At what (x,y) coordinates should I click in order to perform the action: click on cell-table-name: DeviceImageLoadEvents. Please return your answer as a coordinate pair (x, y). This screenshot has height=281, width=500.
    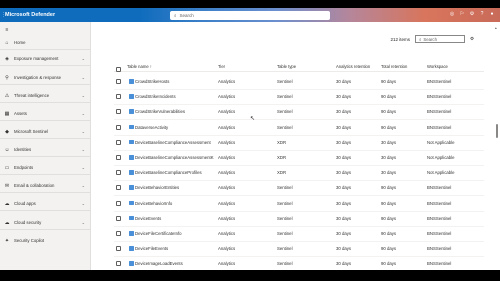
    Looking at the image, I should click on (159, 263).